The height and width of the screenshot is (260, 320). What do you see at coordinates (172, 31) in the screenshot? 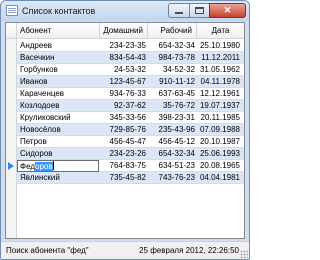
I see `column-header-work: Рабочий` at bounding box center [172, 31].